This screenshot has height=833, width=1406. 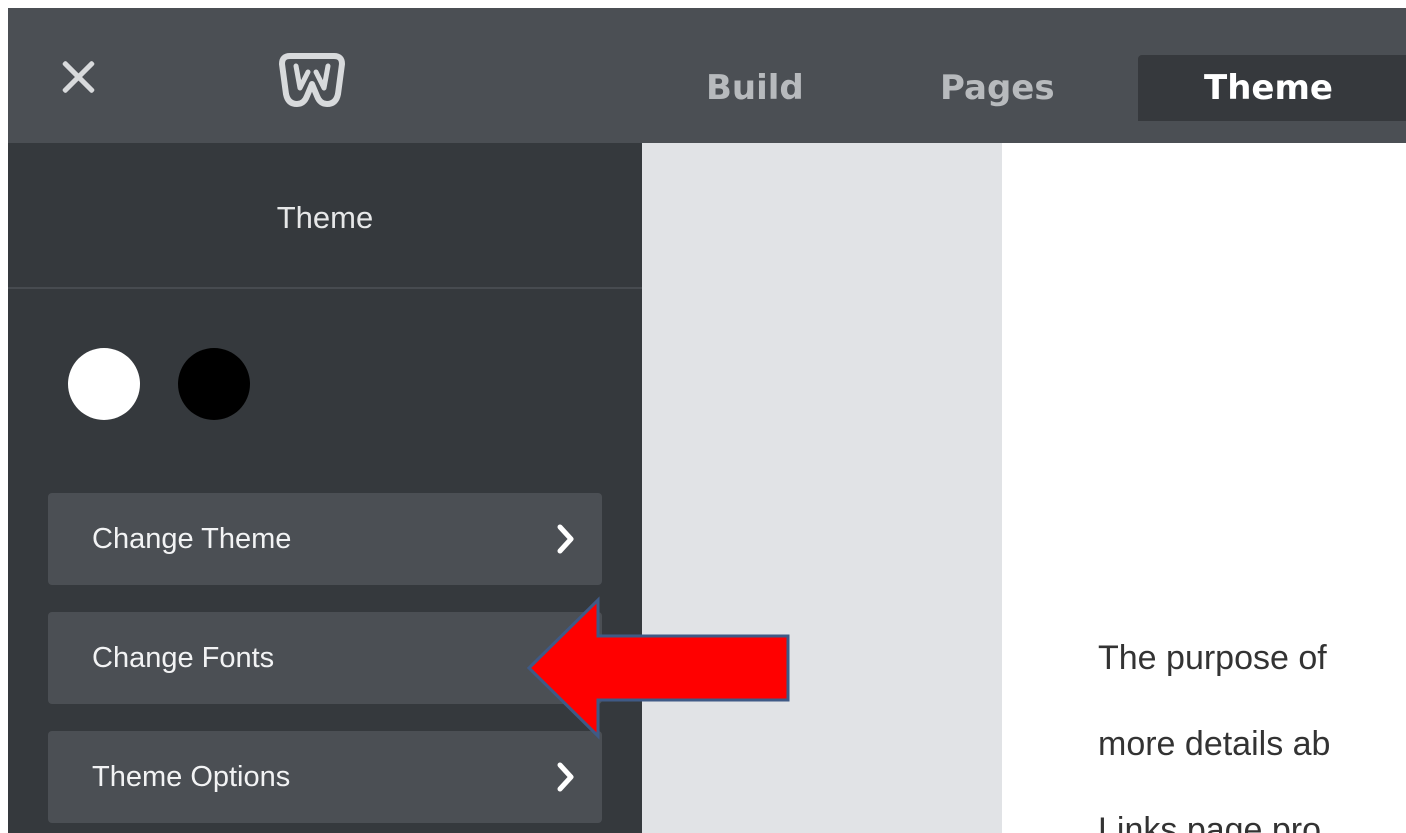 I want to click on tab-pages: Pages, so click(x=997, y=88).